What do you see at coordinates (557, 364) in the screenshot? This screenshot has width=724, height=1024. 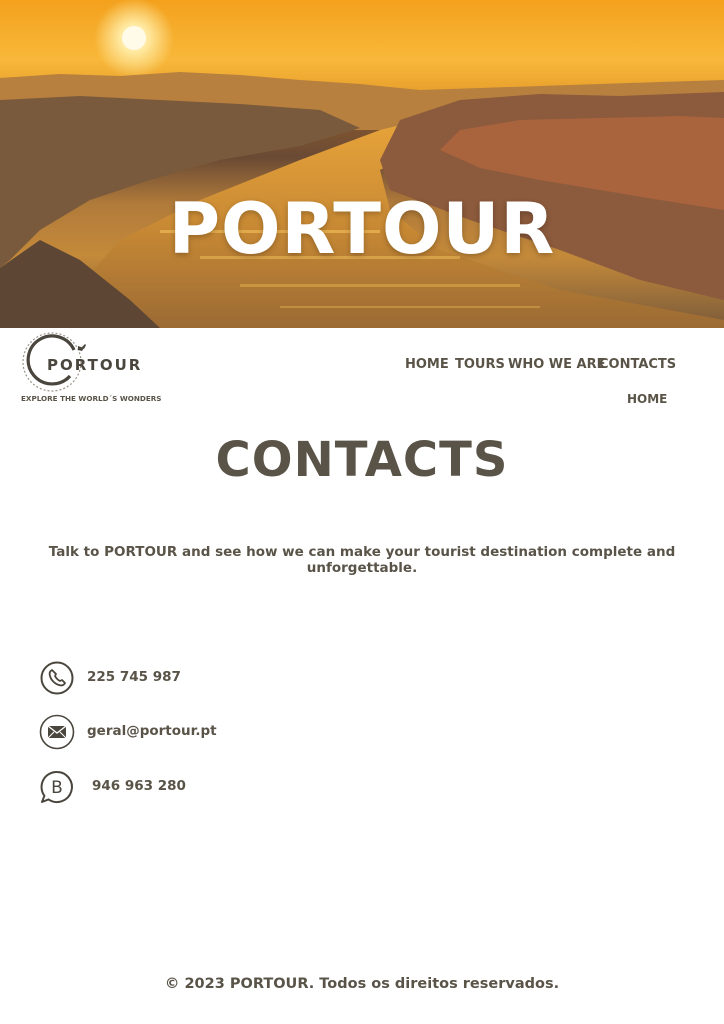 I see `nav-who-we-are-link: WHO WE ARE` at bounding box center [557, 364].